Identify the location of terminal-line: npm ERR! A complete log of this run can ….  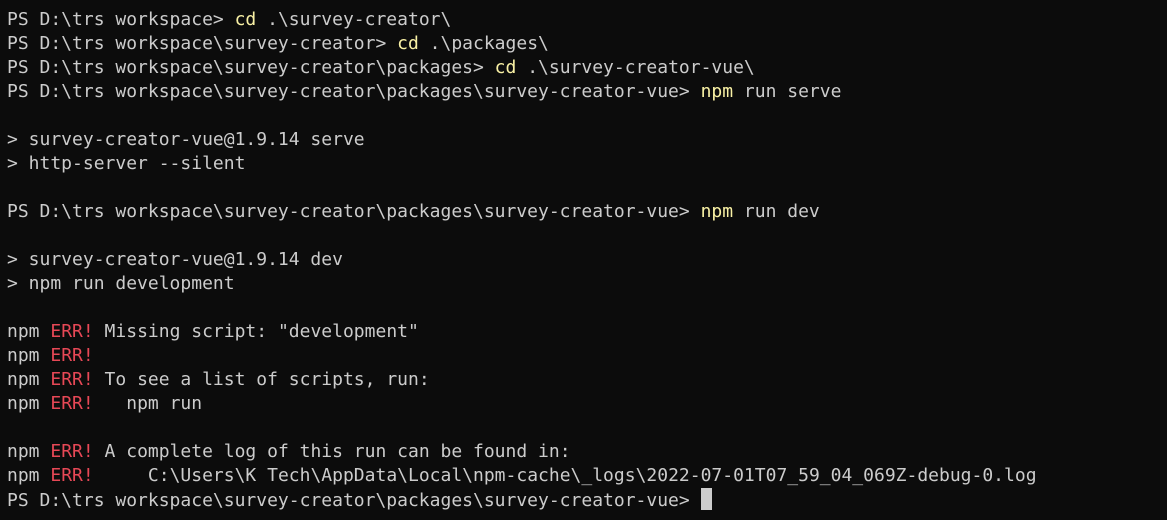
(587, 452).